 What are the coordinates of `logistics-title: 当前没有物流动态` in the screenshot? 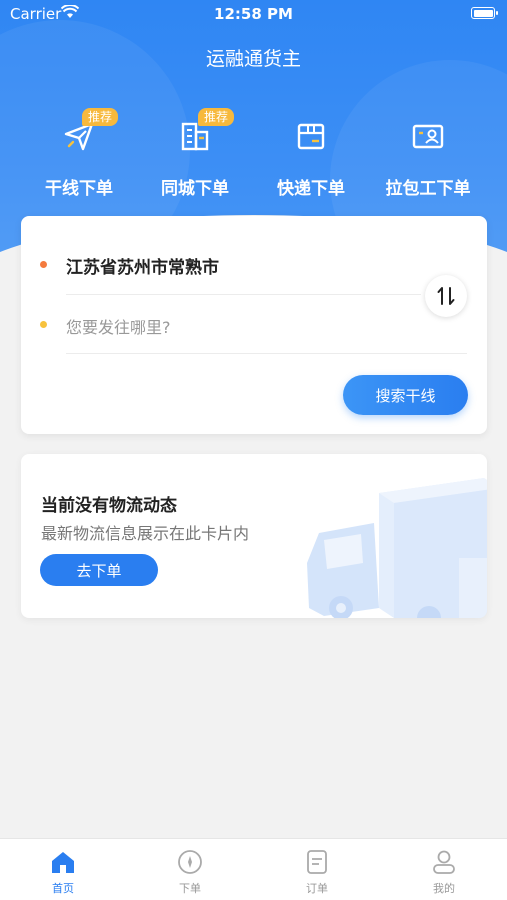 It's located at (109, 506).